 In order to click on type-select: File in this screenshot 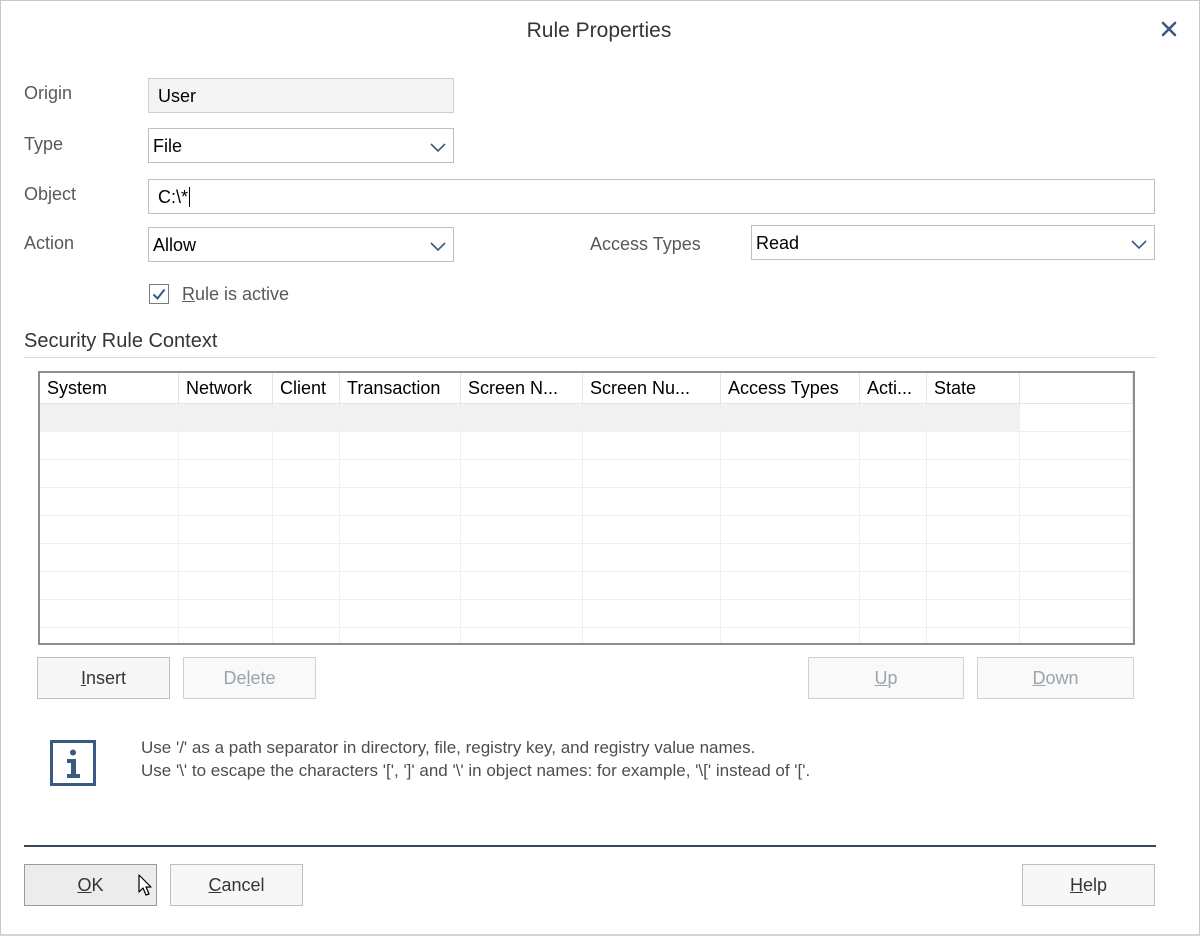, I will do `click(301, 145)`.